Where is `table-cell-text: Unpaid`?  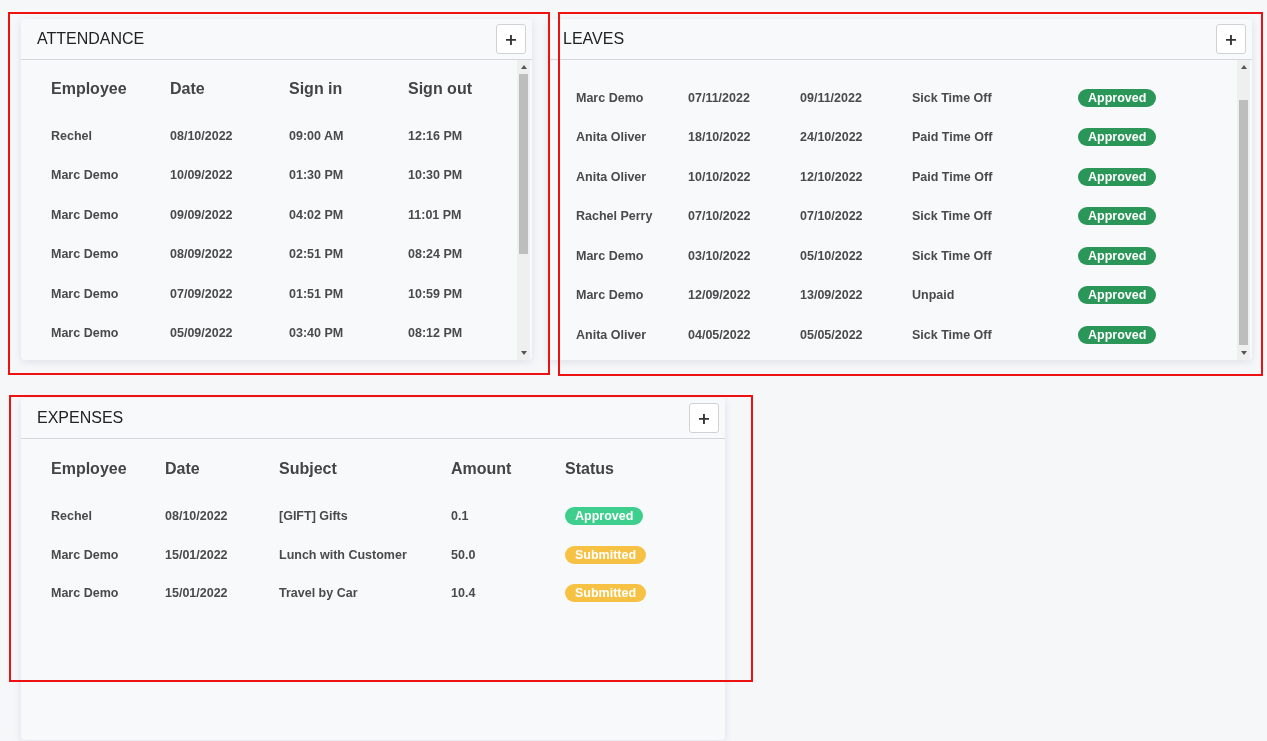
table-cell-text: Unpaid is located at coordinates (934, 295).